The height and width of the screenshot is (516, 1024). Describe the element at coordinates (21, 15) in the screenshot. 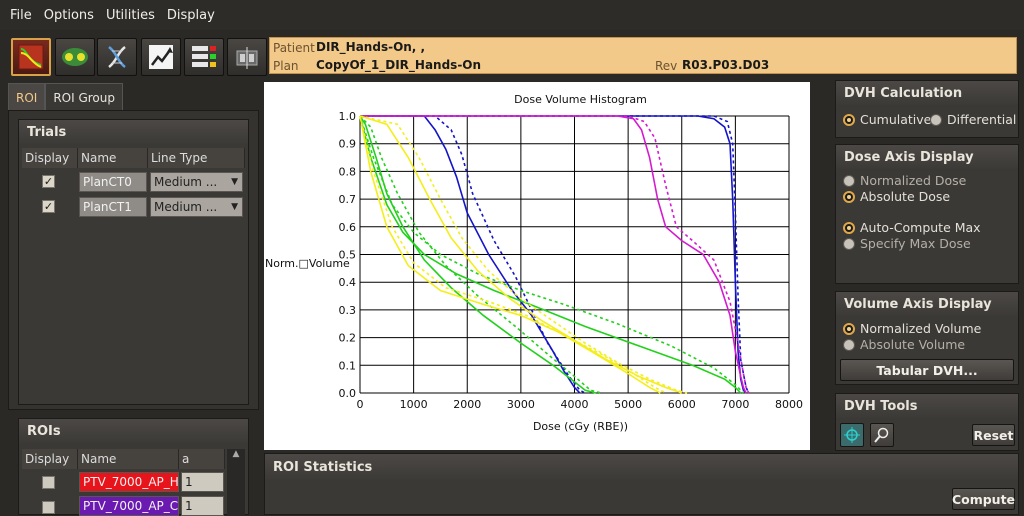

I see `menu-file: File` at that location.